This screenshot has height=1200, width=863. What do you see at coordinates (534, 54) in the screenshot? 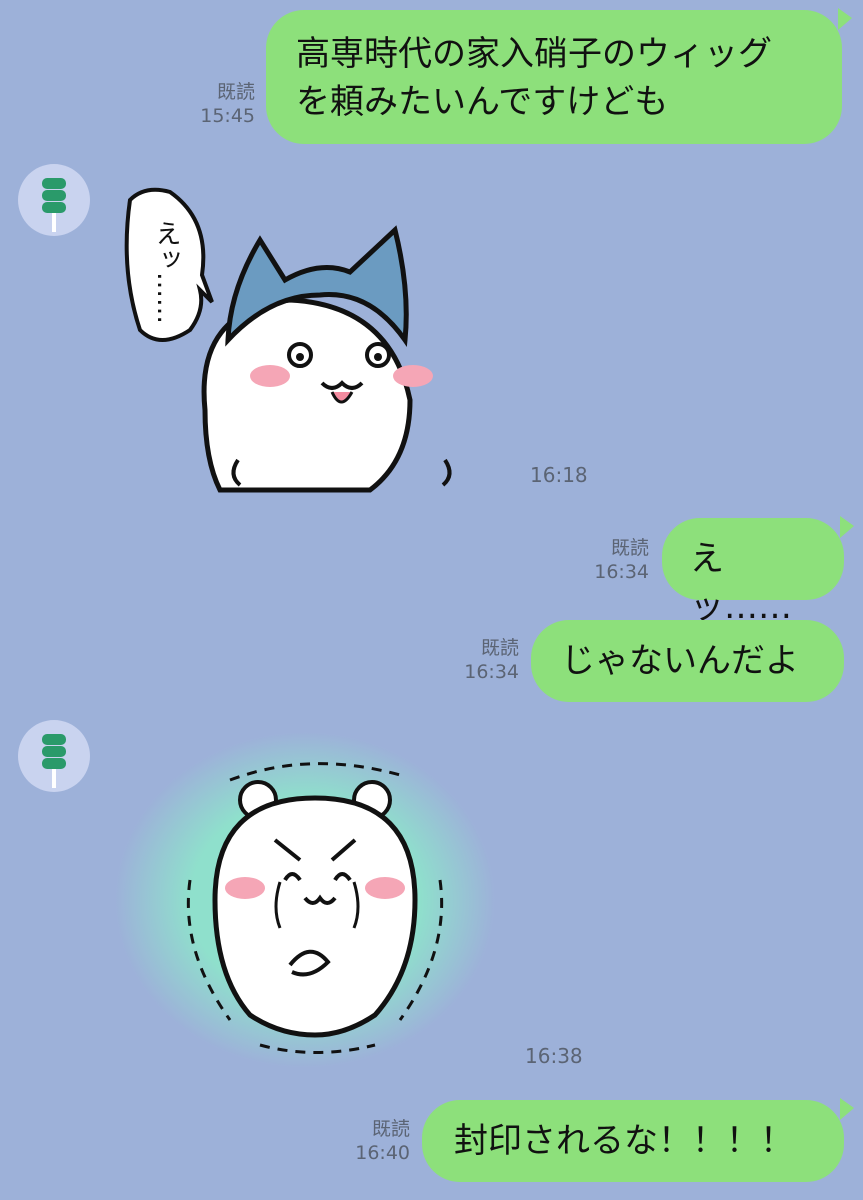
I see `message-text-line: 高専時代の家入硝子のウィッグ` at bounding box center [534, 54].